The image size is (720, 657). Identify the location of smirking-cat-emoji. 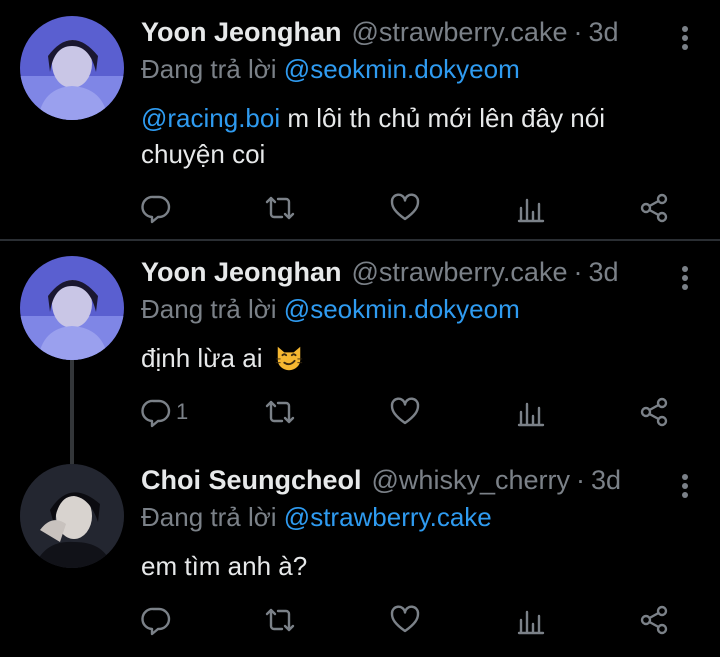
(288, 358).